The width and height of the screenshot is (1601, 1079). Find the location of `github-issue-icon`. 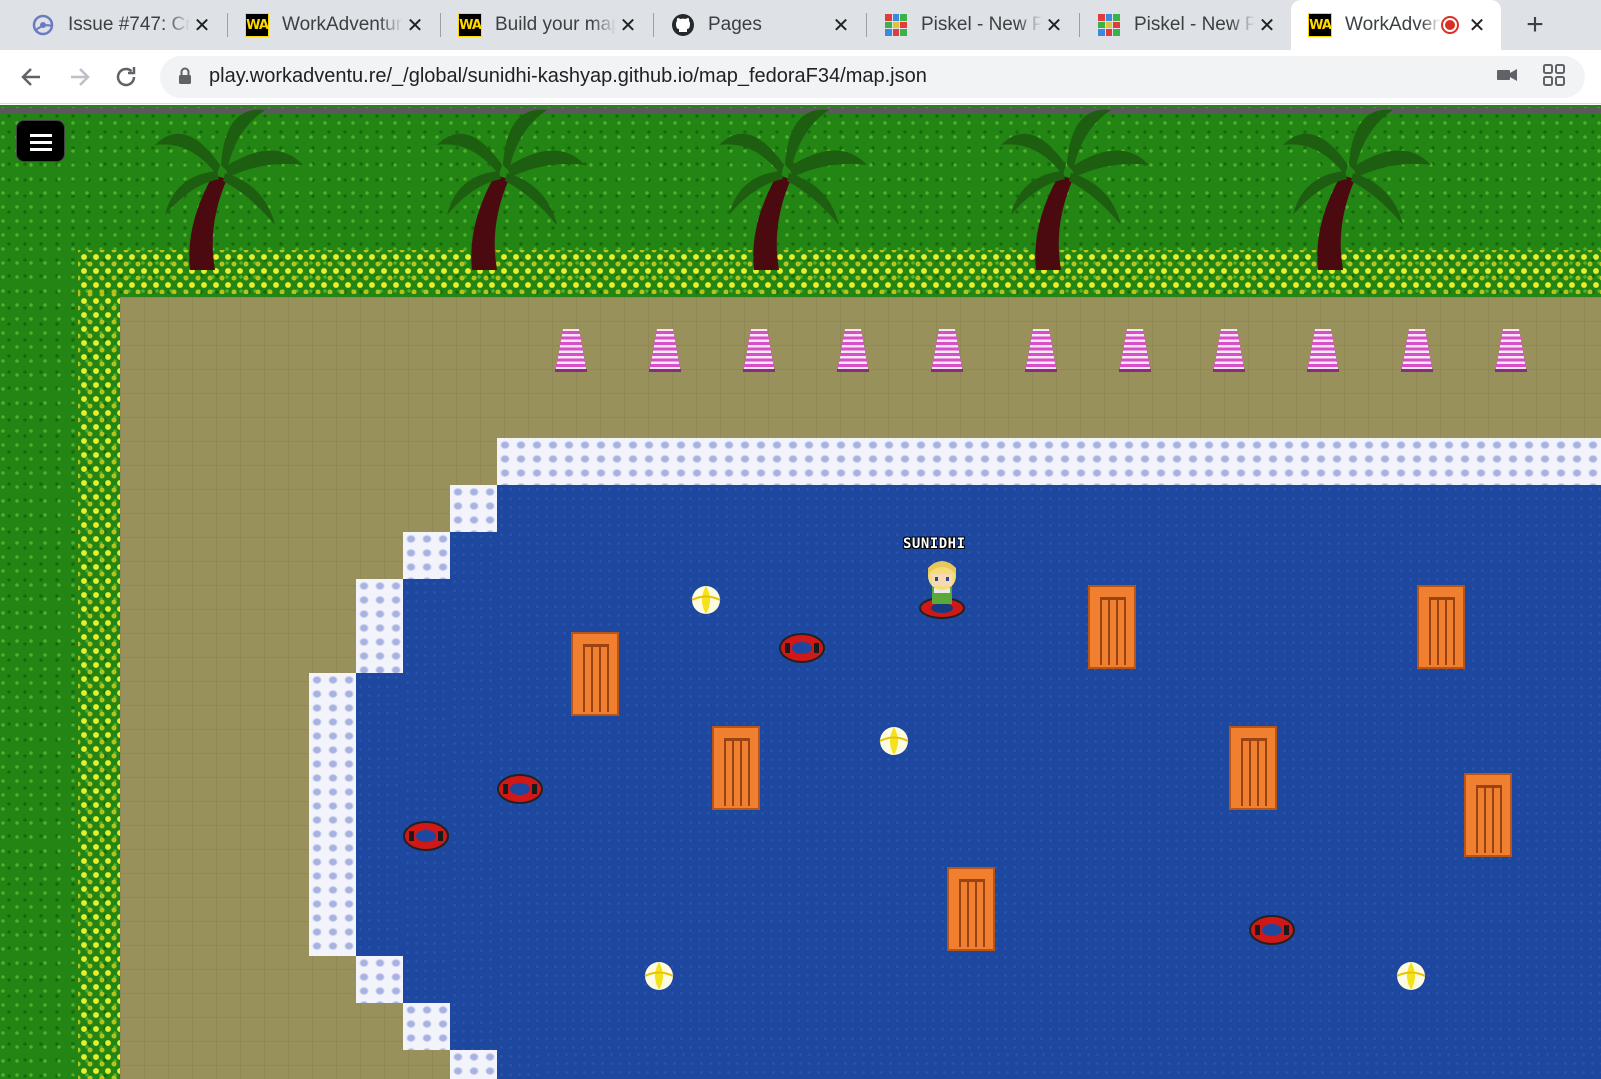

github-issue-icon is located at coordinates (43, 25).